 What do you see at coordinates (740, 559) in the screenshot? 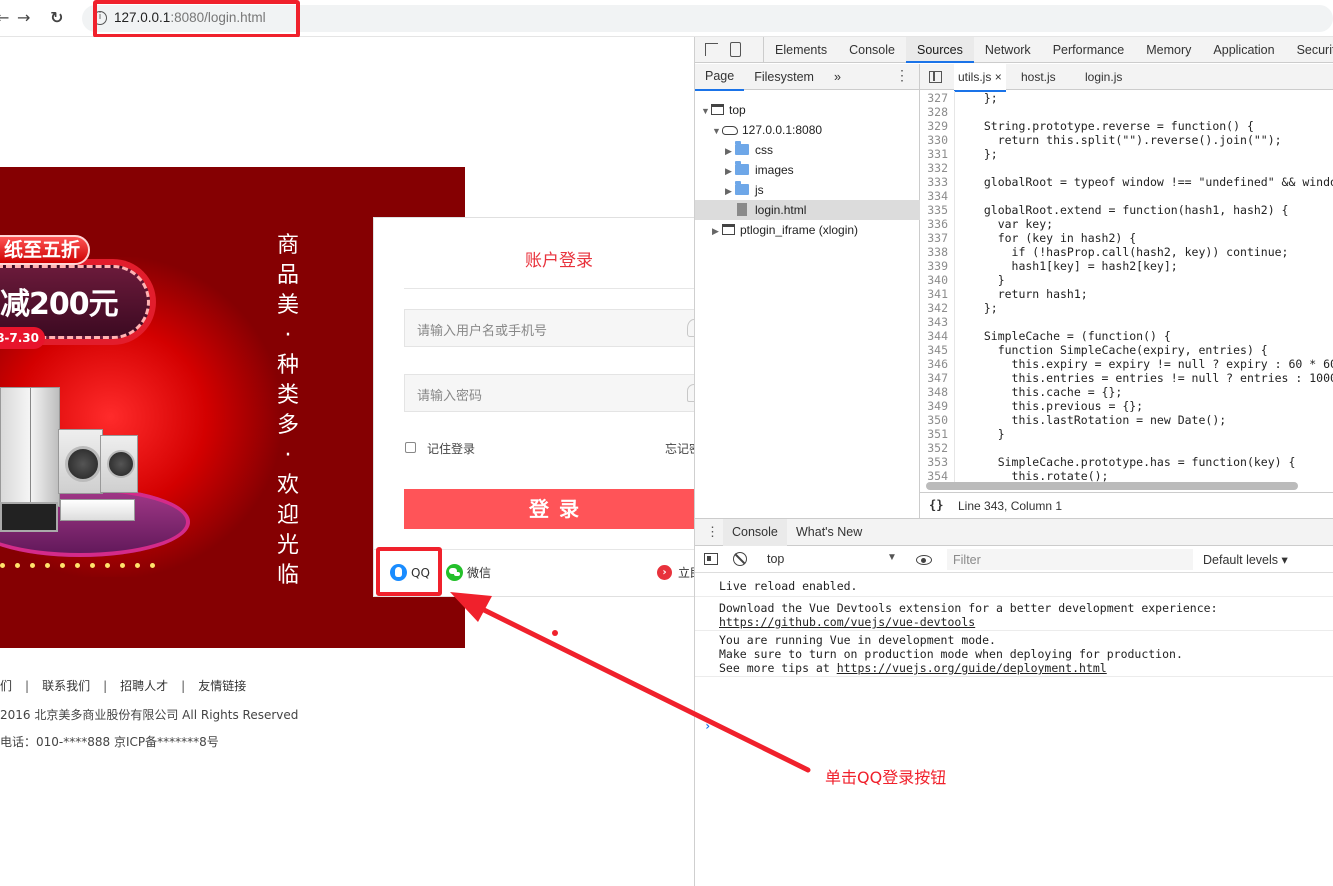
I see `clear-console-icon` at bounding box center [740, 559].